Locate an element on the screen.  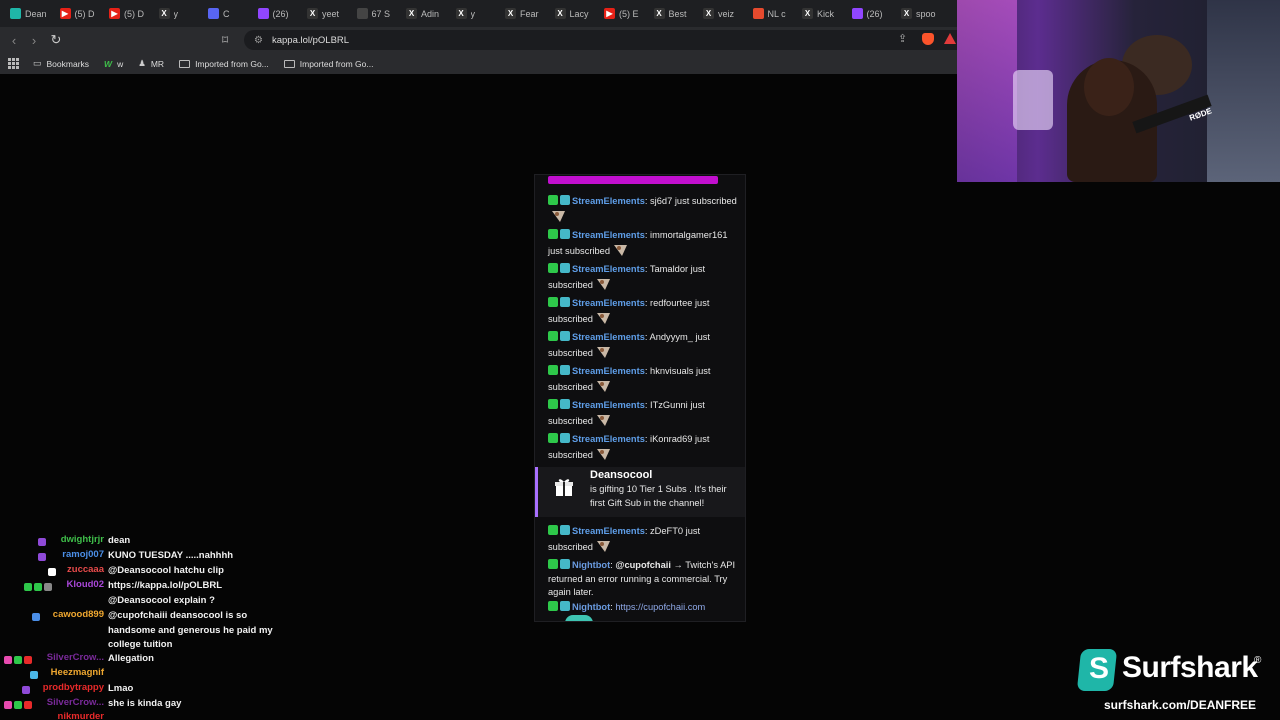
bookmark-item: Ww is located at coordinates (113, 64).